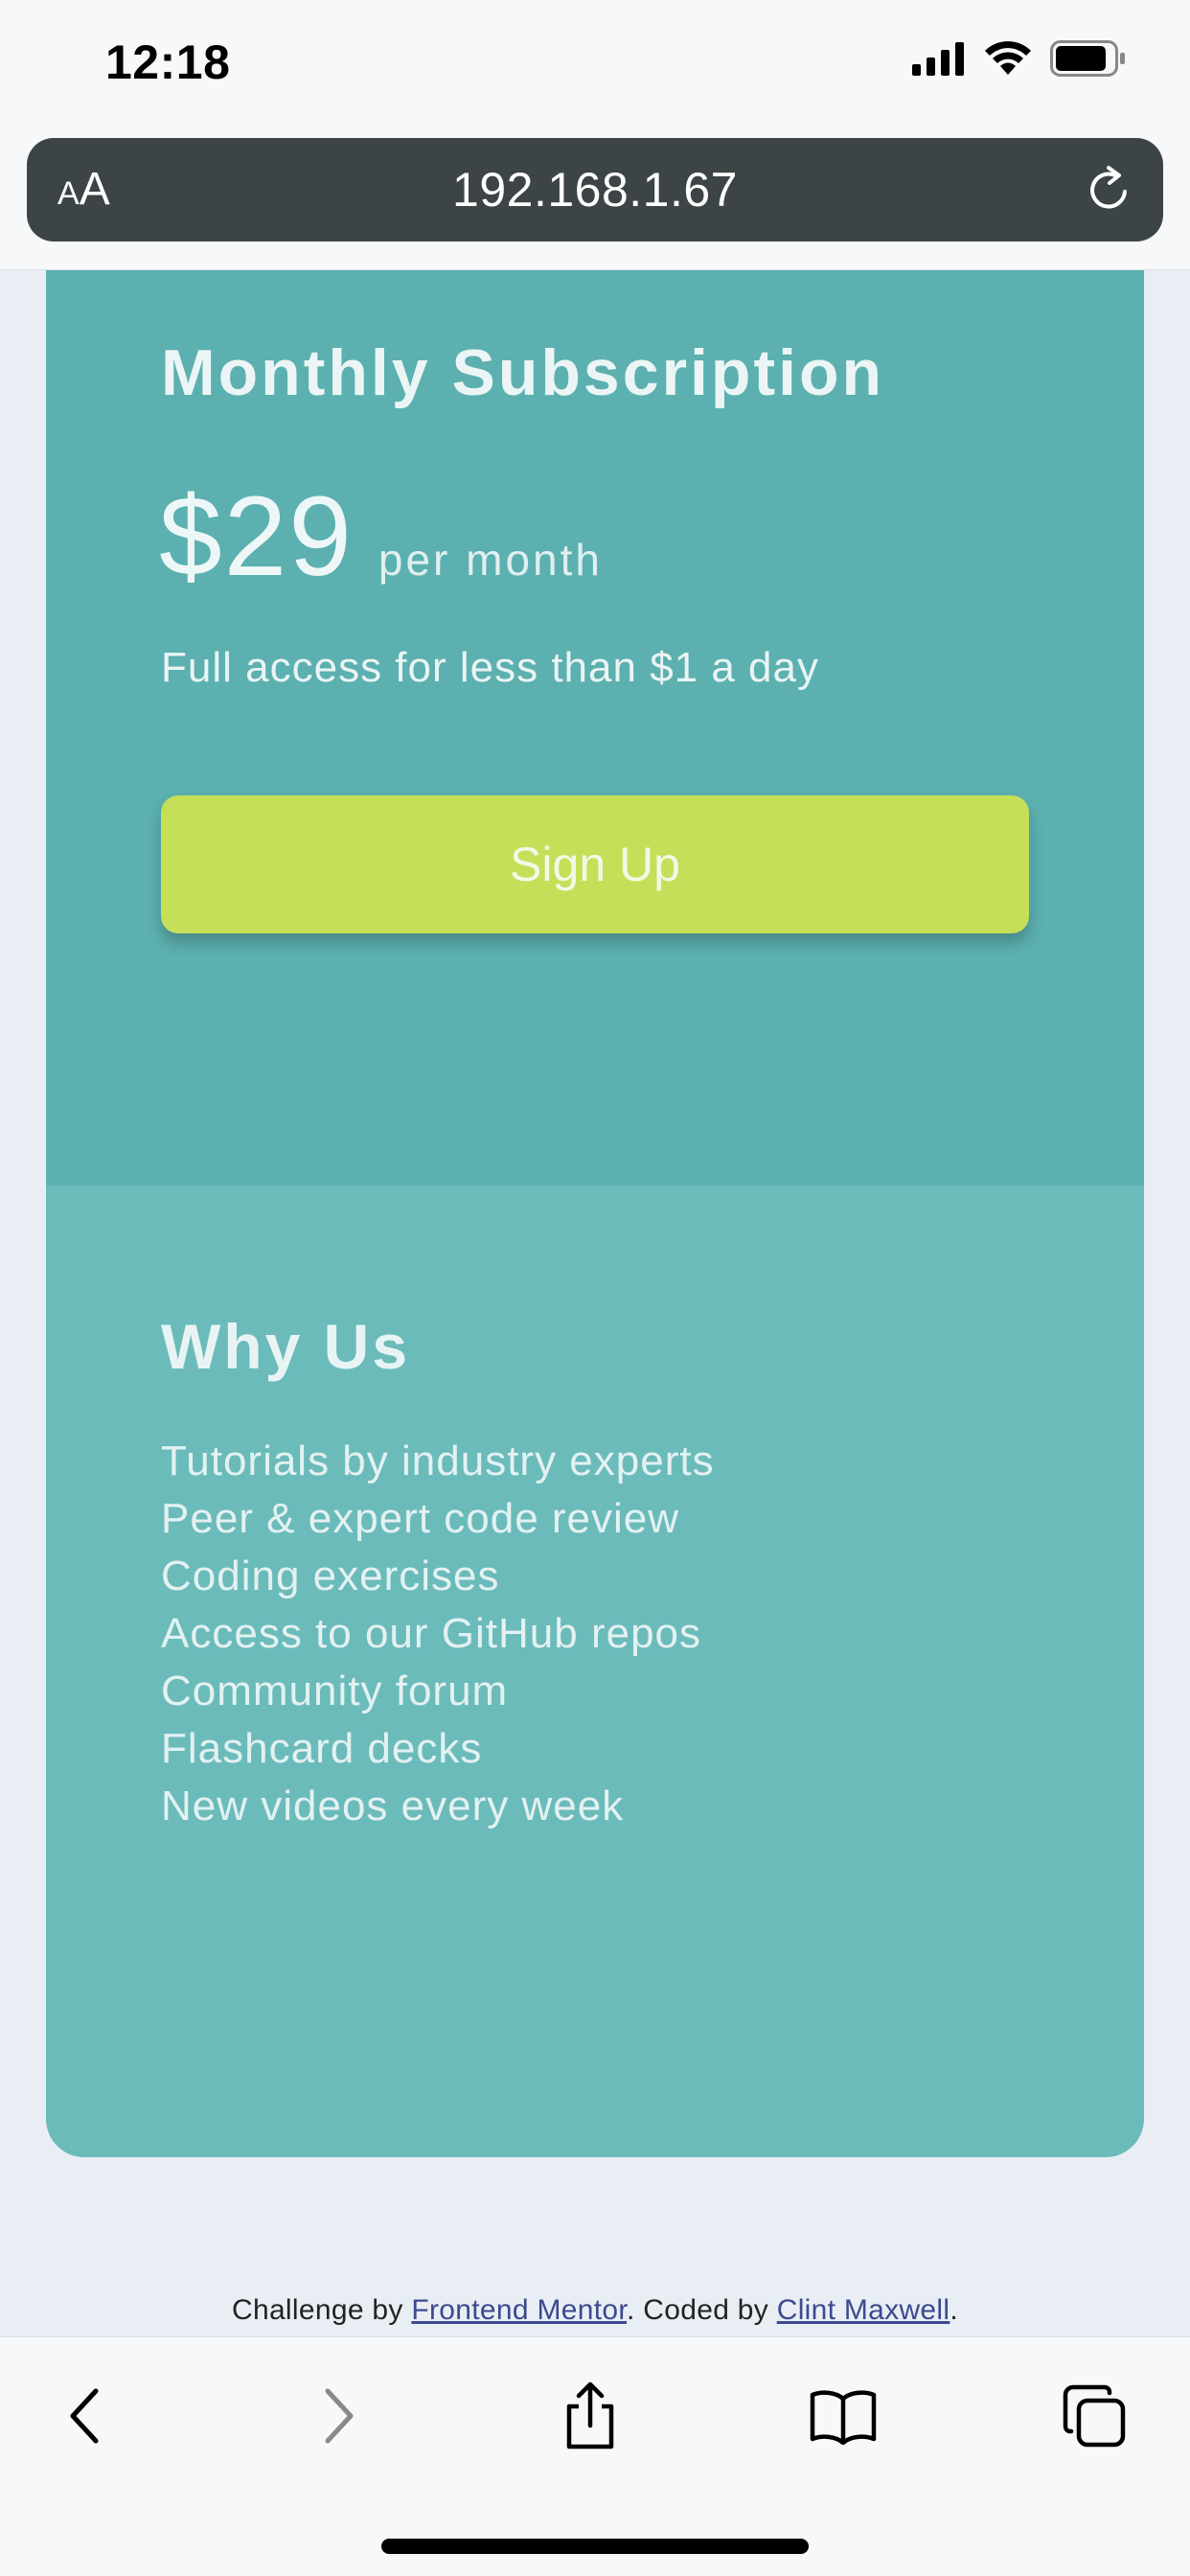 Image resolution: width=1190 pixels, height=2576 pixels. I want to click on tabs-button, so click(1095, 2416).